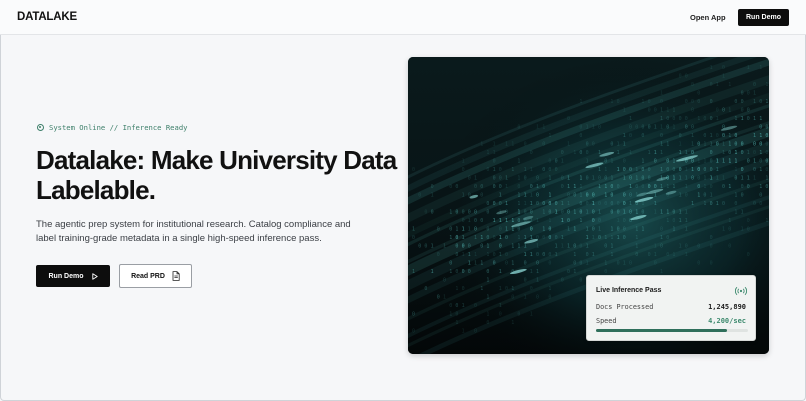 This screenshot has height=401, width=806. I want to click on run-demo-button: Run Demo, so click(73, 276).